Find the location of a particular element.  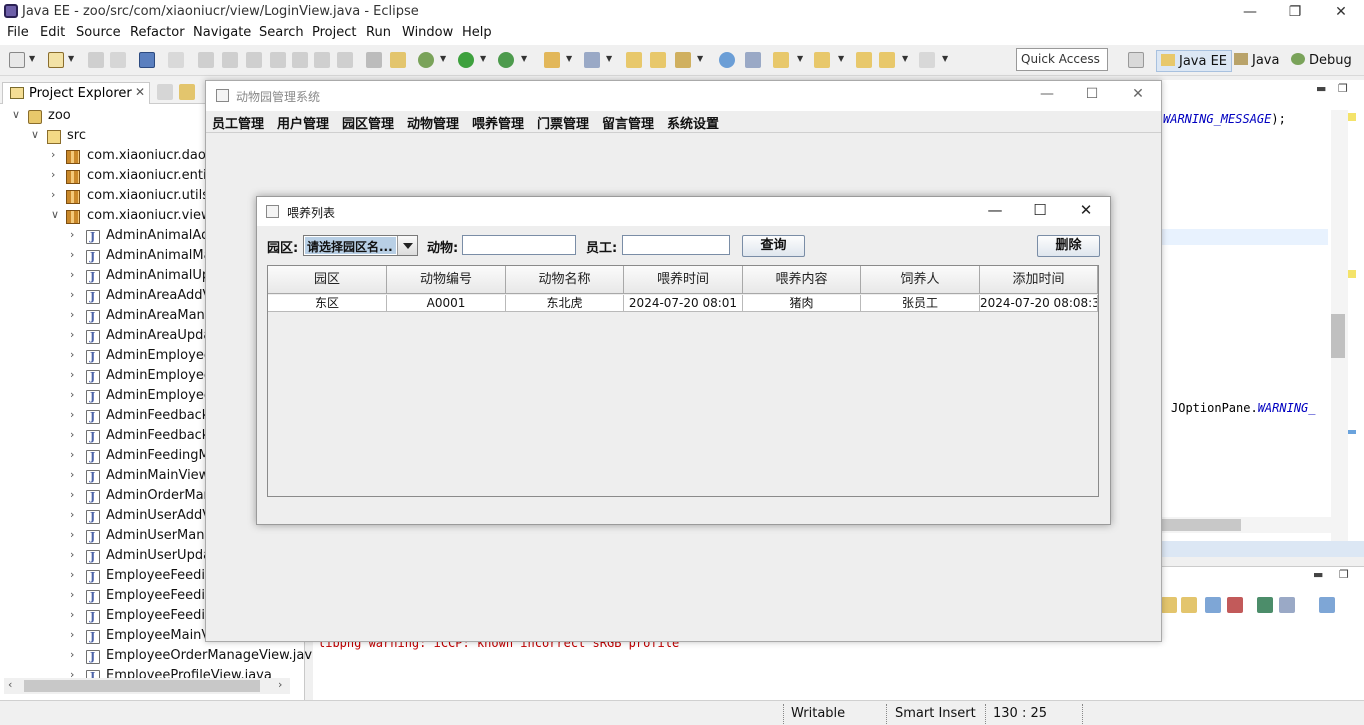

new-dropdown-icon: ▼ is located at coordinates (33, 59).